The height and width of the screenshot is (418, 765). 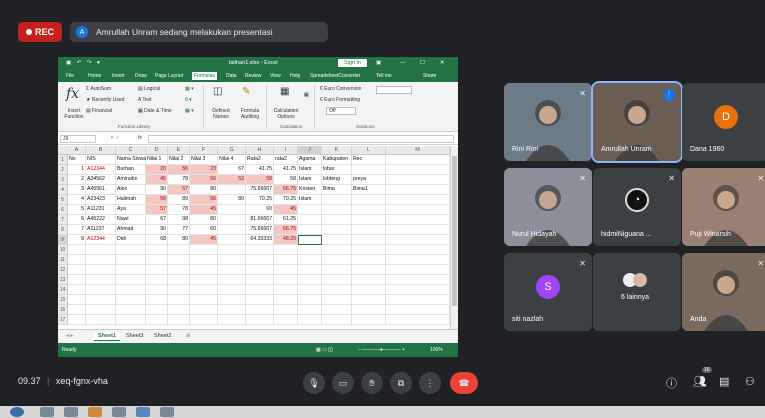 I want to click on recording-indicator: REC, so click(x=40, y=32).